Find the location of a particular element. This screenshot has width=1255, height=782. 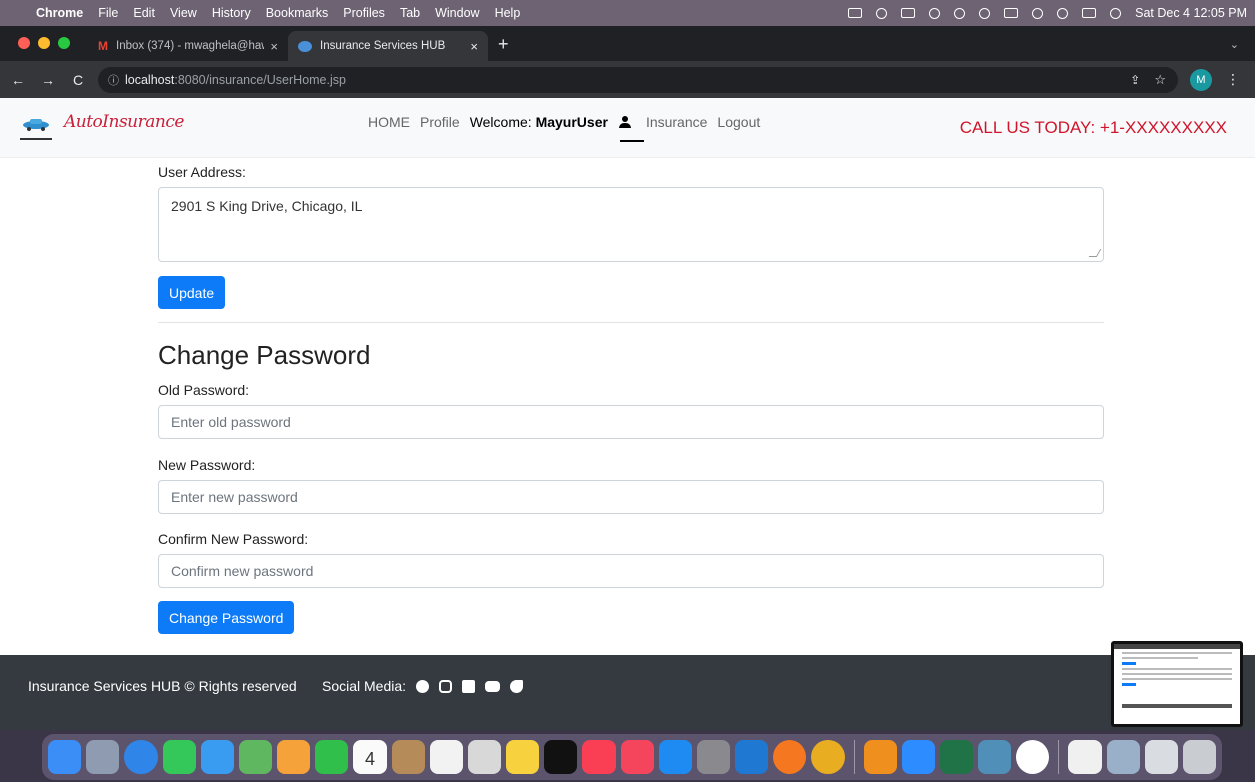

bluetooth-icon is located at coordinates (985, 13).